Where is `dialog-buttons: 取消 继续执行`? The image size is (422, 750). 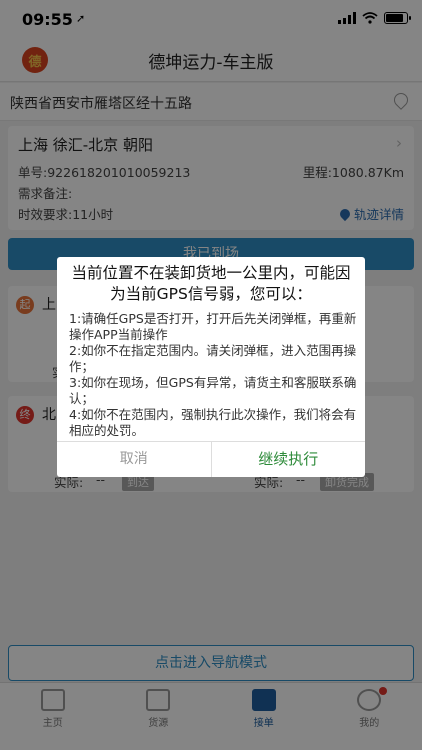
dialog-buttons: 取消 继续执行 is located at coordinates (211, 459).